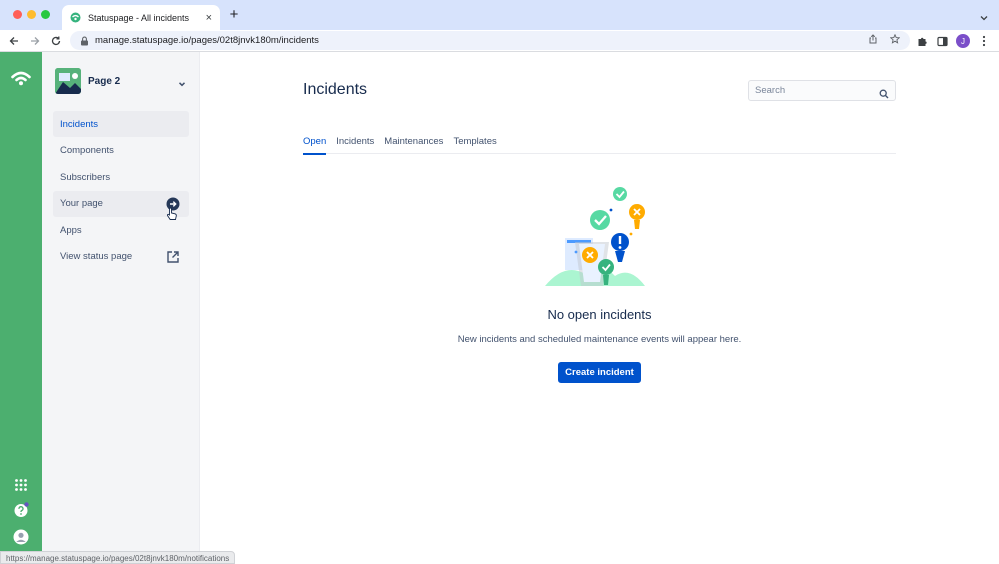 The width and height of the screenshot is (999, 564). What do you see at coordinates (942, 41) in the screenshot?
I see `side-panel-icon` at bounding box center [942, 41].